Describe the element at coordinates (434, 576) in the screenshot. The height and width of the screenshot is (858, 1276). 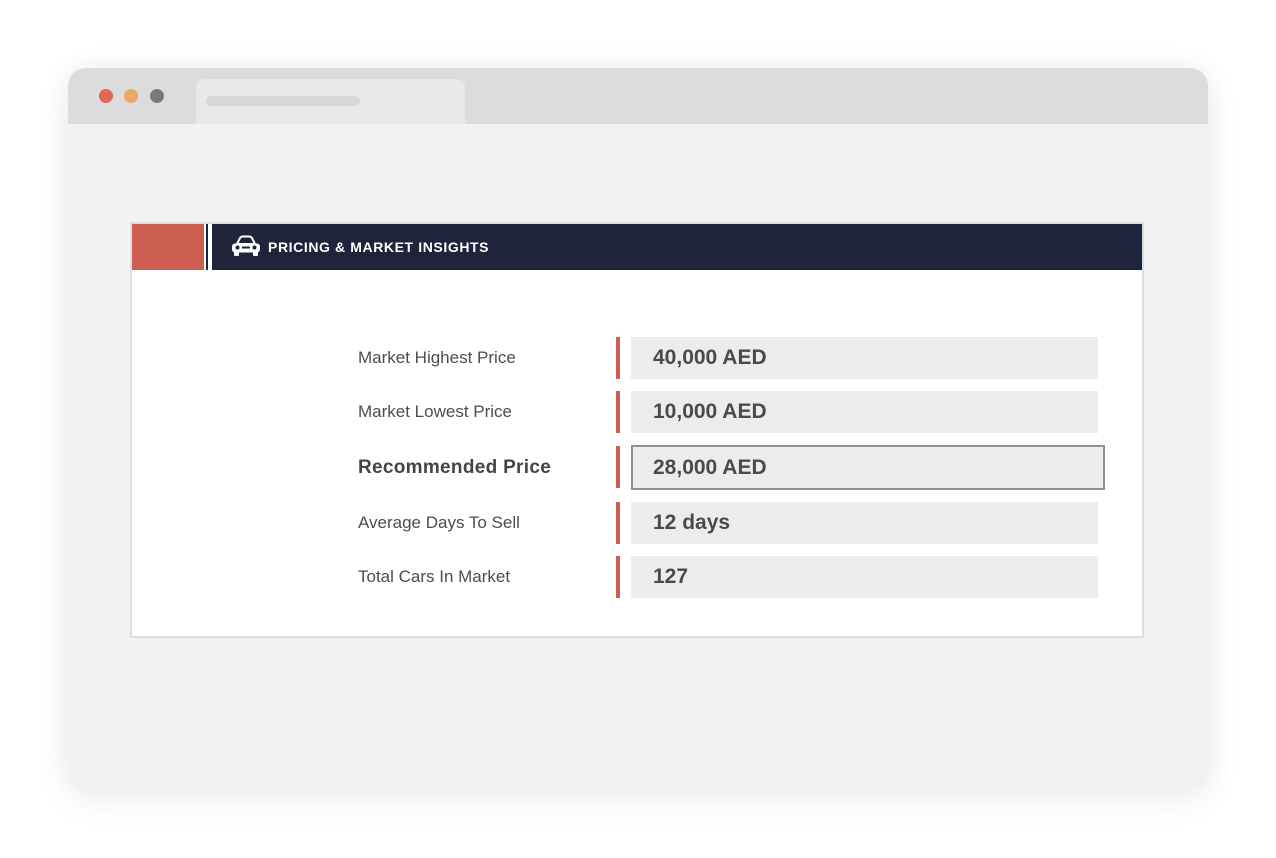
I see `total-cars-in-market-label: Total Cars In Market` at that location.